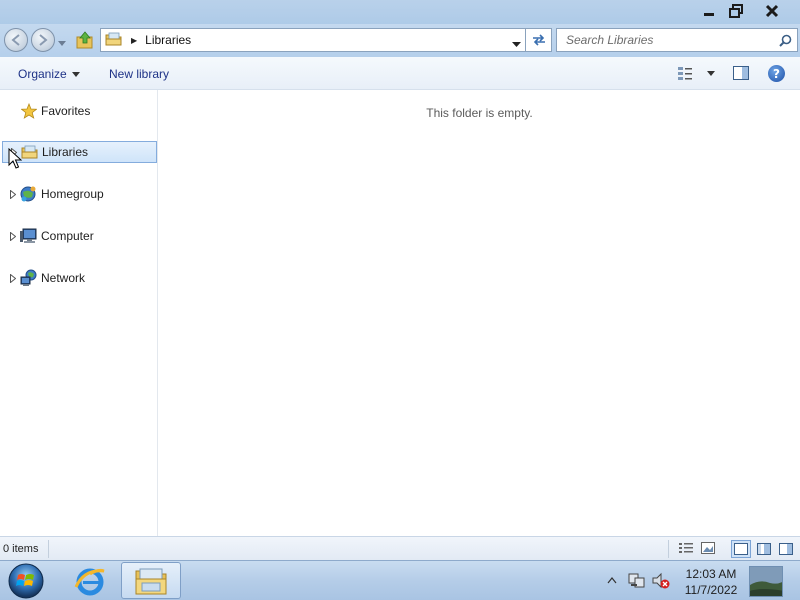 Image resolution: width=800 pixels, height=600 pixels. I want to click on command-bar: Organize New library ?, so click(400, 73).